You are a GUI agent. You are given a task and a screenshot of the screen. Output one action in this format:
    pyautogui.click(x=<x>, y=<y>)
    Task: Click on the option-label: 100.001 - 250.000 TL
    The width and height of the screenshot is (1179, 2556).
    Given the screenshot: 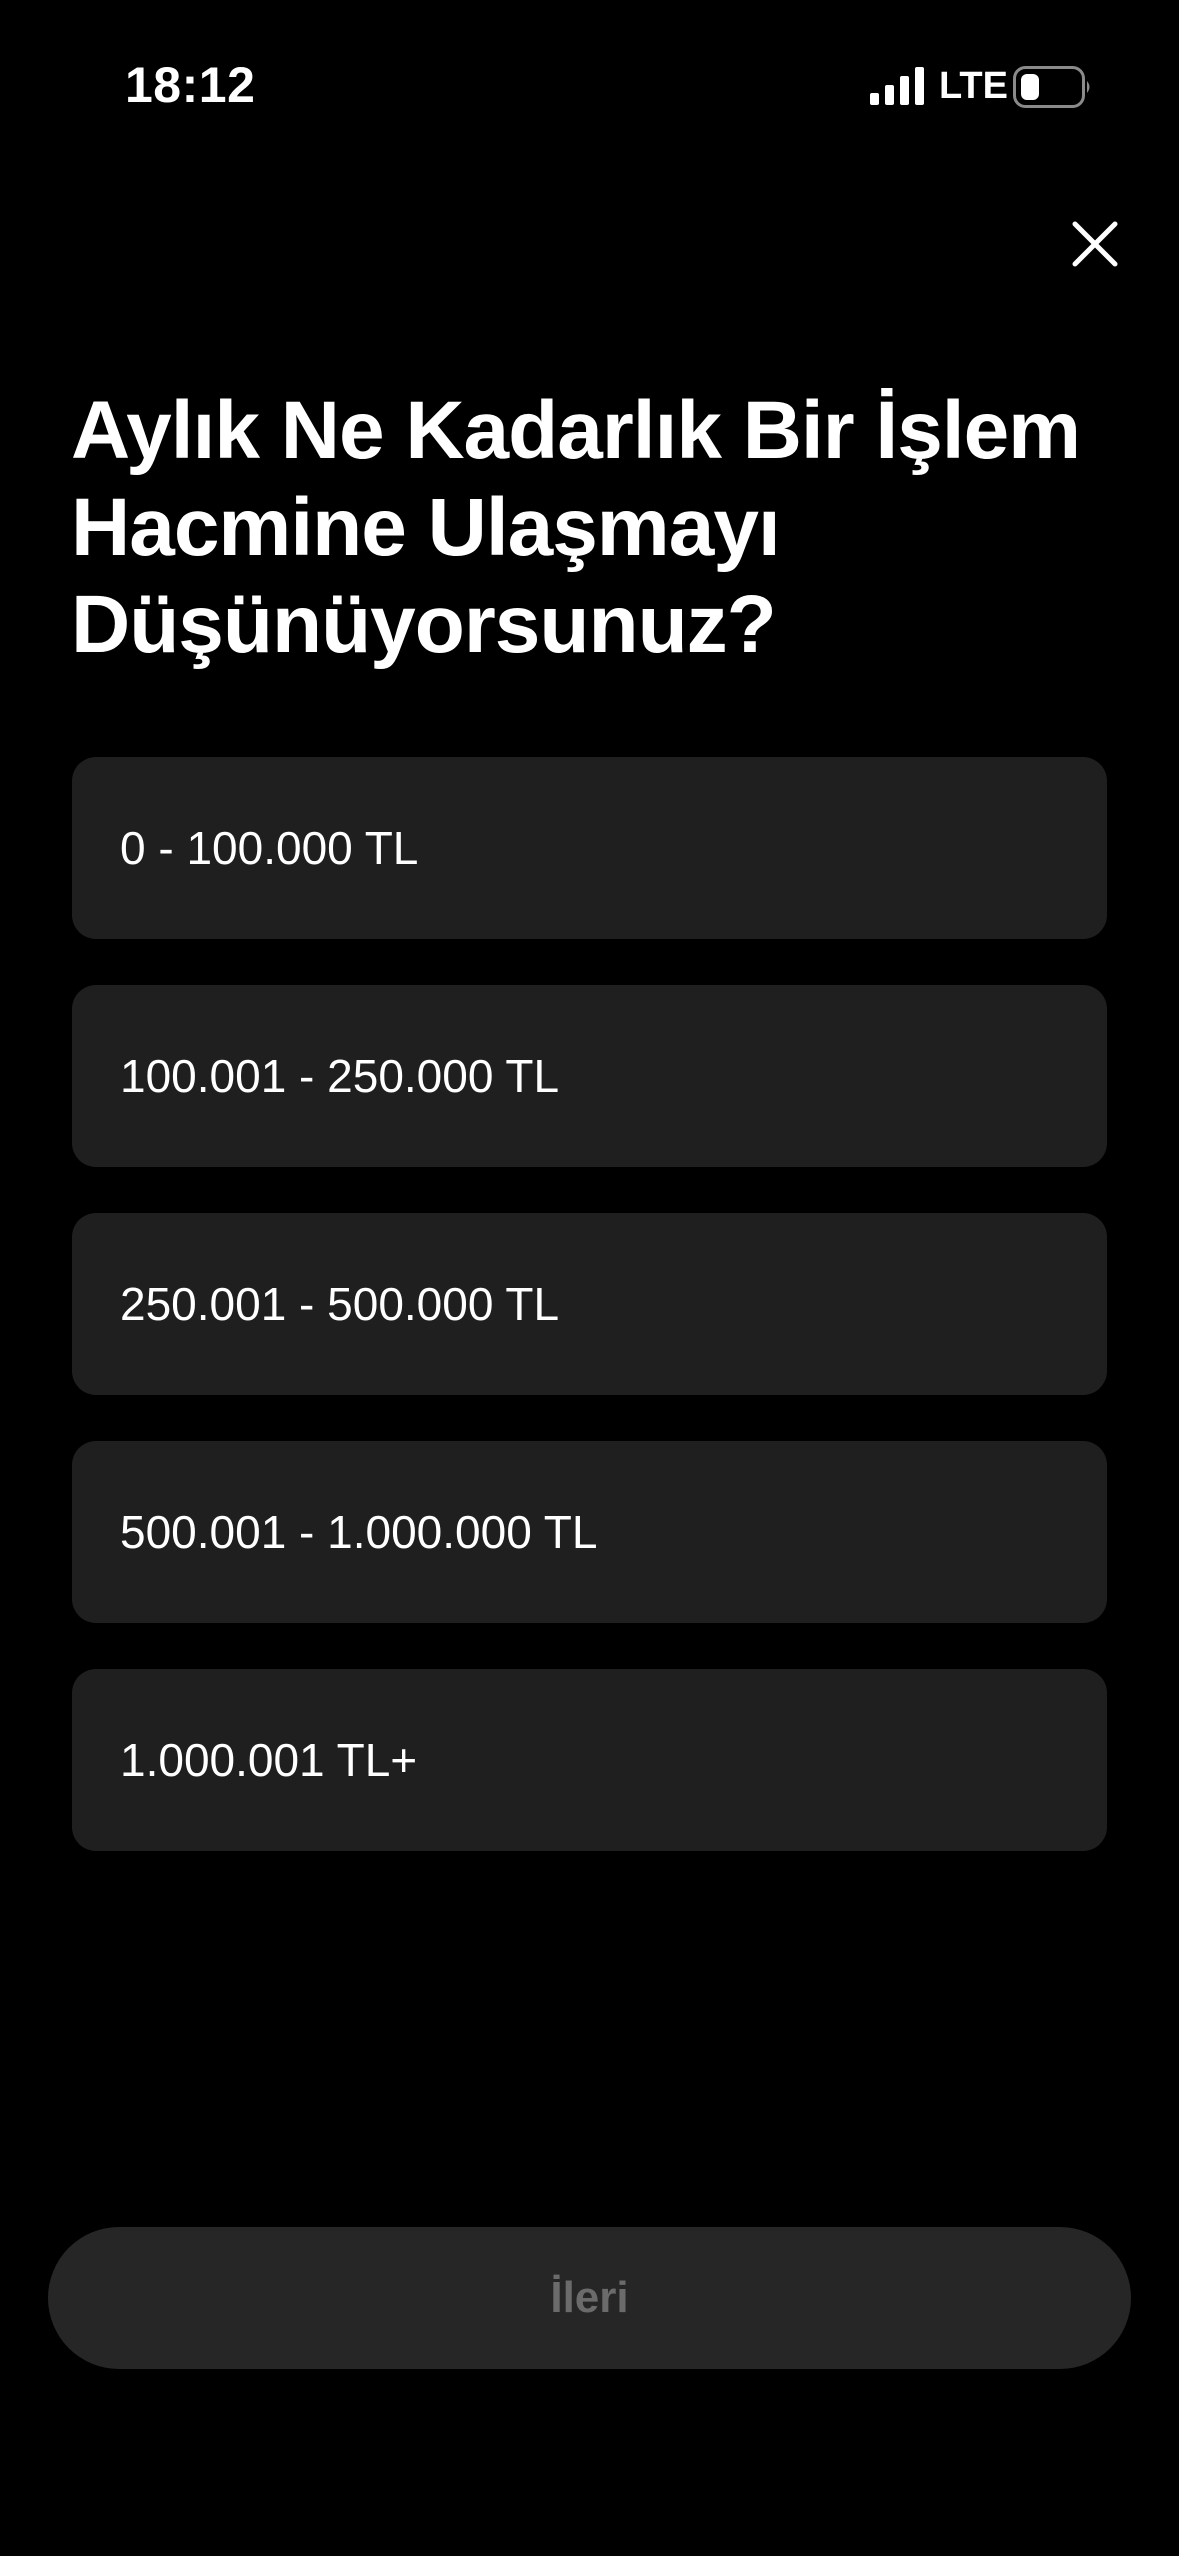 What is the action you would take?
    pyautogui.click(x=340, y=1076)
    